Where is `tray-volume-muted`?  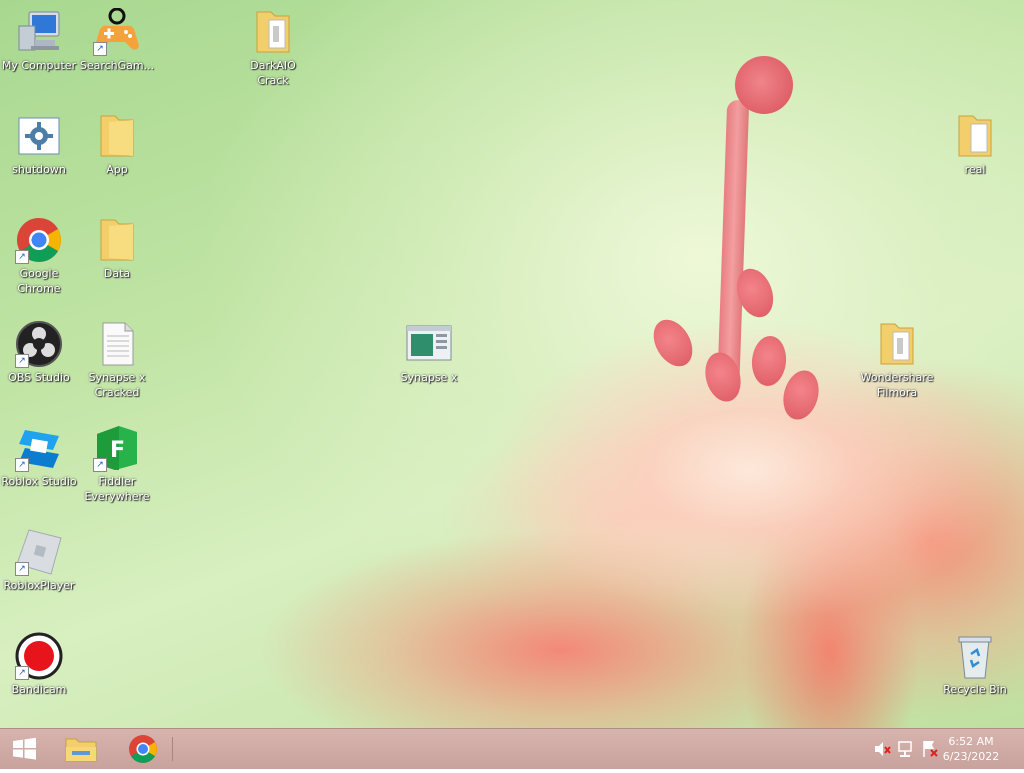 tray-volume-muted is located at coordinates (882, 749).